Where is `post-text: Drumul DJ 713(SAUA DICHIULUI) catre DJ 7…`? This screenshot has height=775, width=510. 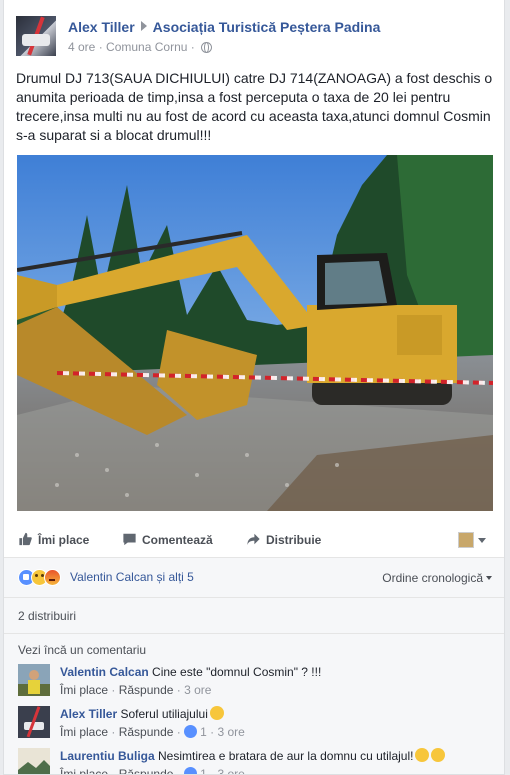 post-text: Drumul DJ 713(SAUA DICHIULUI) catre DJ 7… is located at coordinates (254, 106).